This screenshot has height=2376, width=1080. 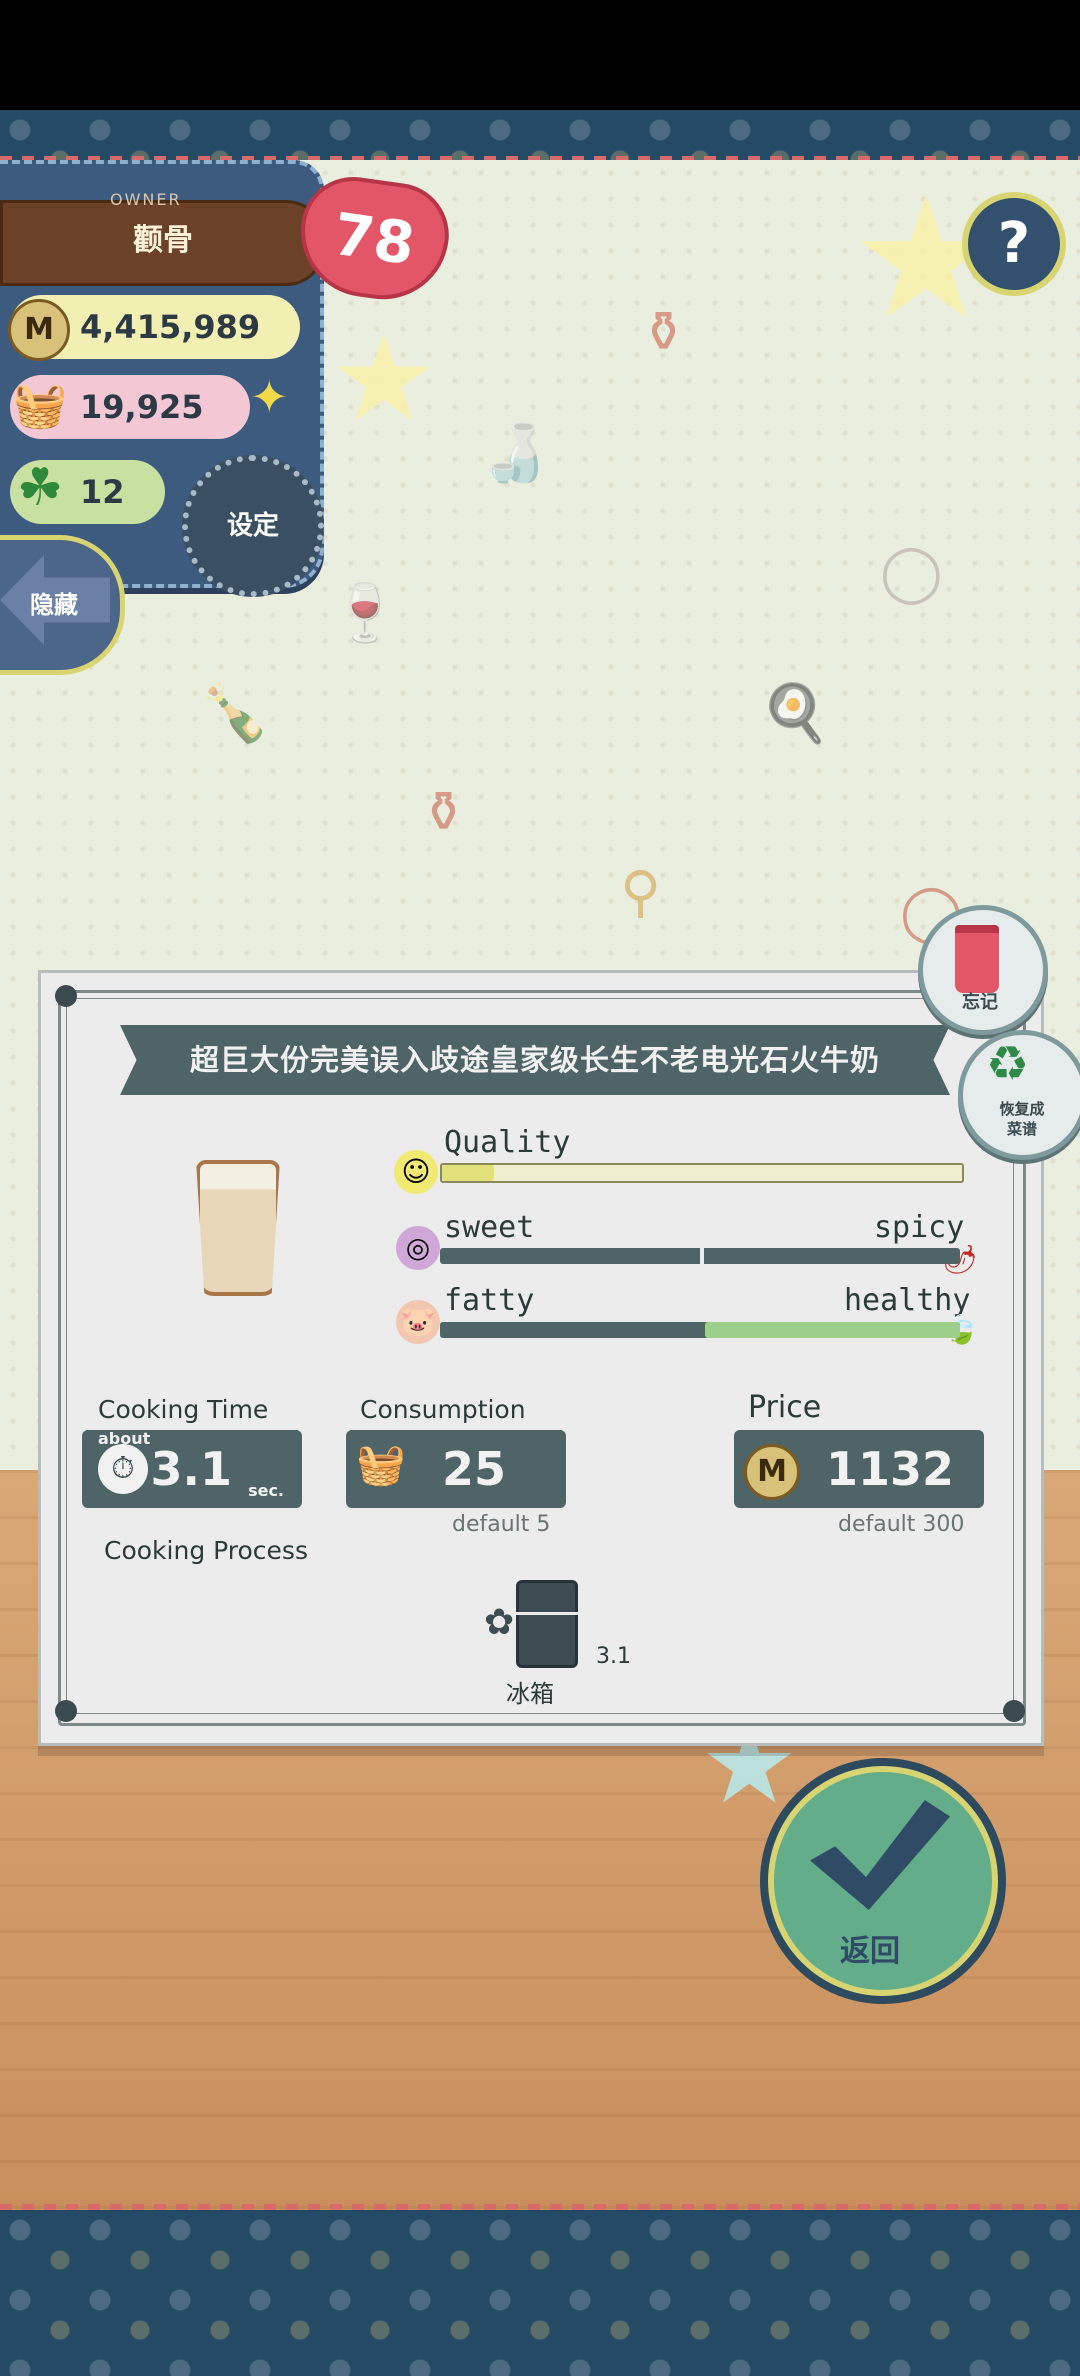 What do you see at coordinates (235, 713) in the screenshot?
I see `bottle-doodle: 🍾` at bounding box center [235, 713].